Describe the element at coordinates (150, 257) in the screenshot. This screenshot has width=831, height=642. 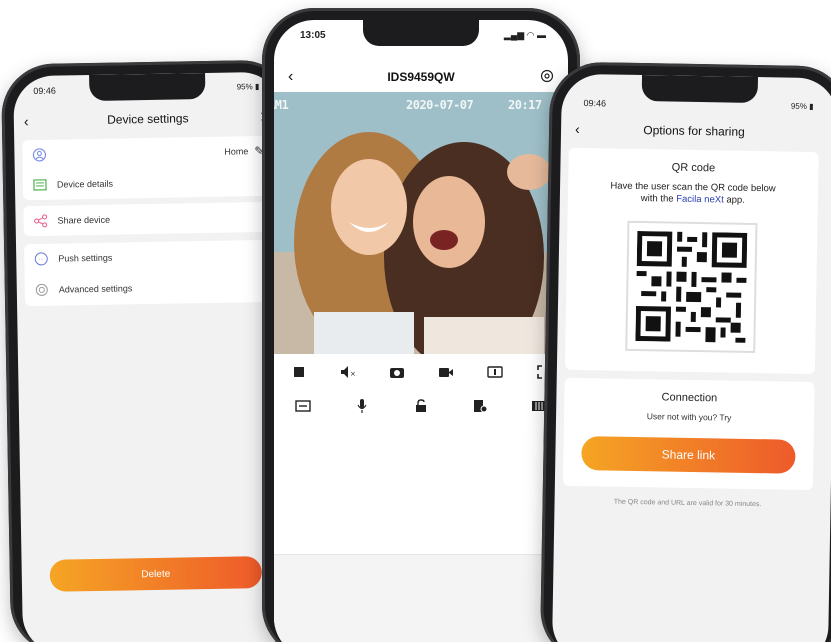
I see `sidebar-item-push-settings: ··· Push settings ›` at that location.